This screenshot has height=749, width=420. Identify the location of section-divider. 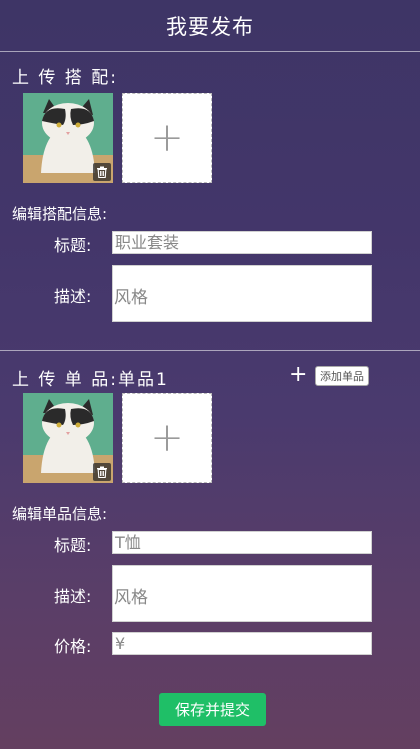
(210, 350).